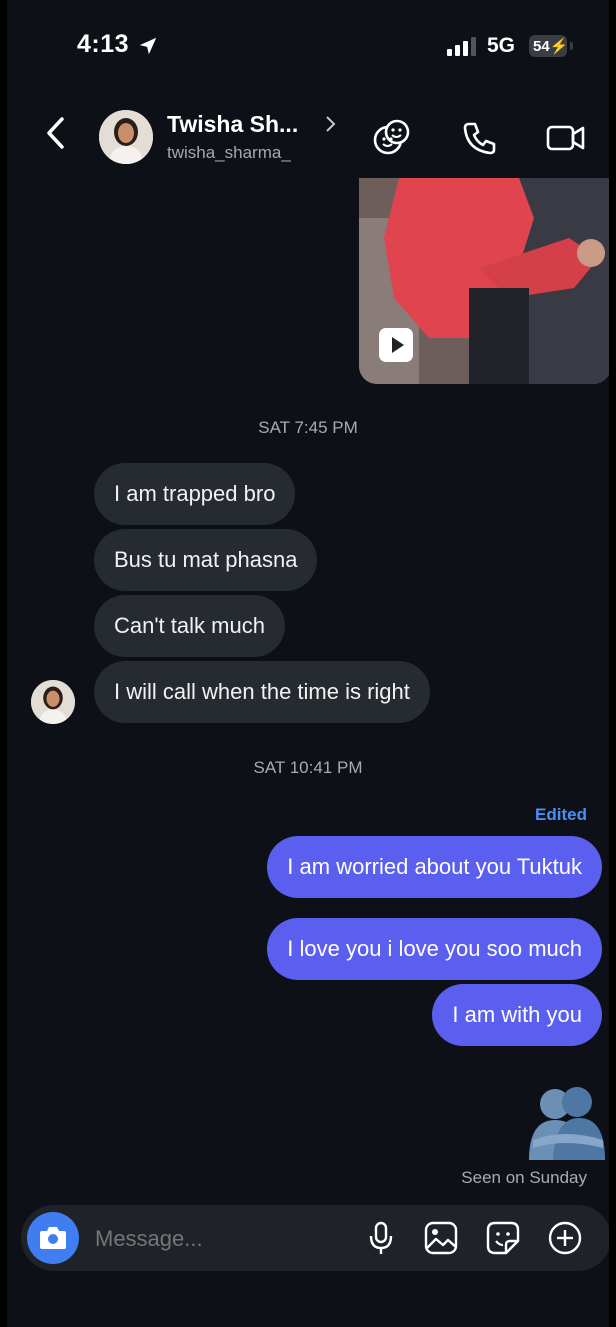  I want to click on plus-icon, so click(565, 1238).